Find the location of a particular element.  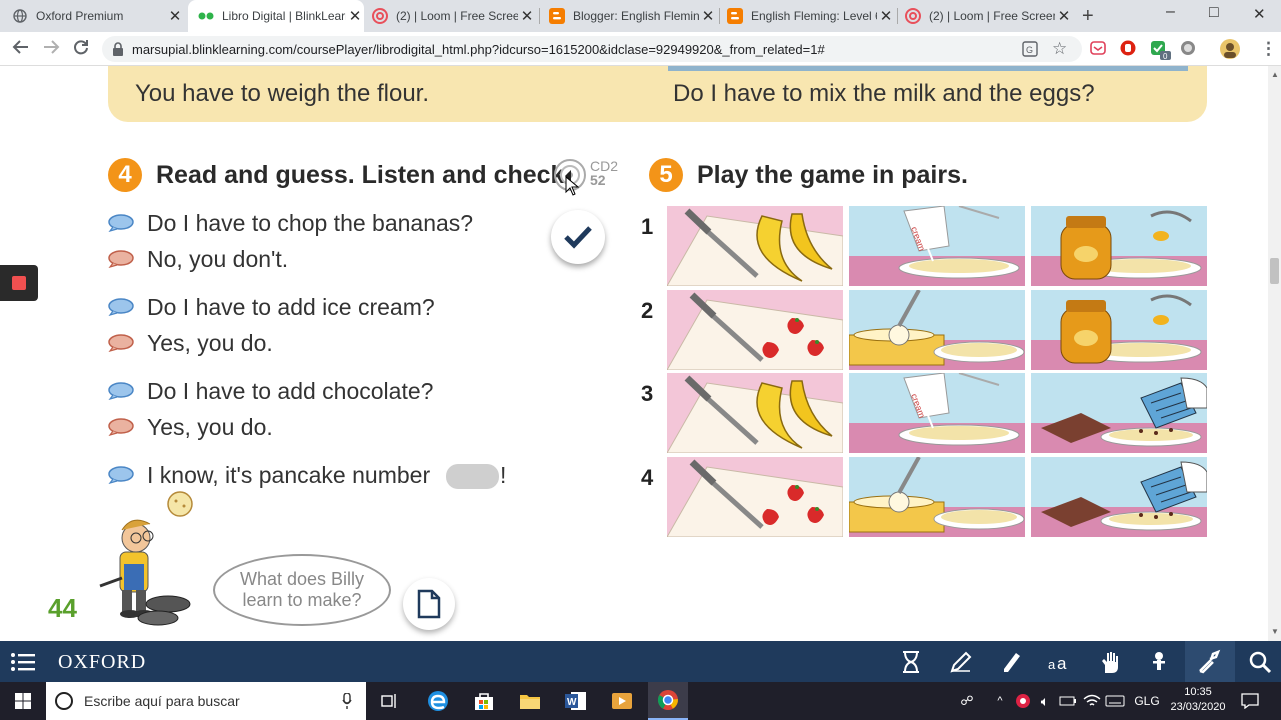

pocket-icon is located at coordinates (1098, 50).